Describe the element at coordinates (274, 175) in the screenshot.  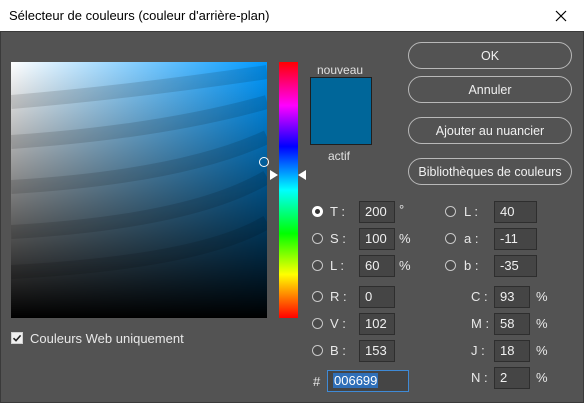
I see `hue-slider-left-arrow-icon` at that location.